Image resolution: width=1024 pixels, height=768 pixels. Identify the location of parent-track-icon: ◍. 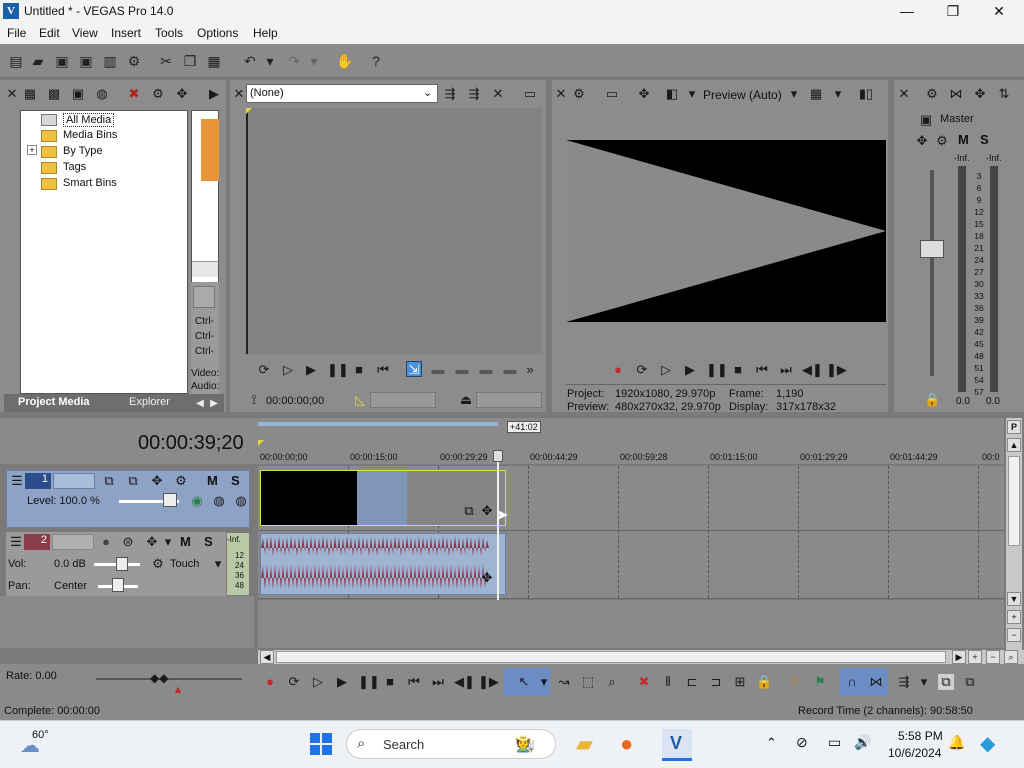
(219, 501).